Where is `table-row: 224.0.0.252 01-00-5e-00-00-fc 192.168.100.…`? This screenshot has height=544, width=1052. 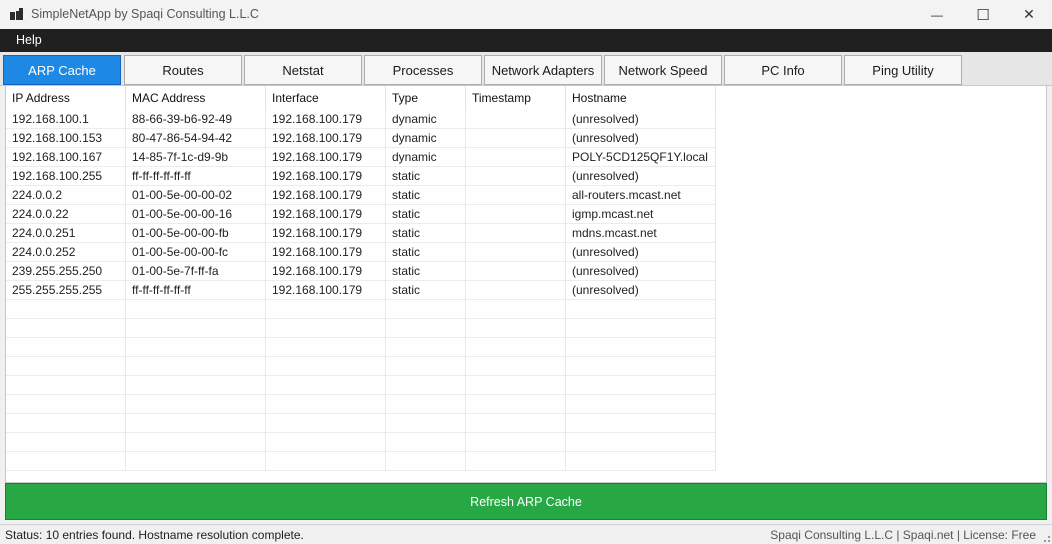
table-row: 224.0.0.252 01-00-5e-00-00-fc 192.168.100.… is located at coordinates (361, 252).